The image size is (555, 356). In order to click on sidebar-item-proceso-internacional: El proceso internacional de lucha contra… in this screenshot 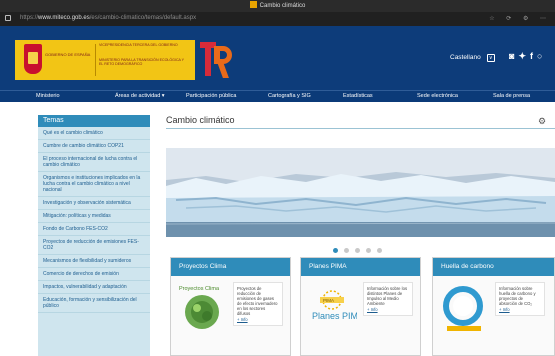, I will do `click(94, 162)`.